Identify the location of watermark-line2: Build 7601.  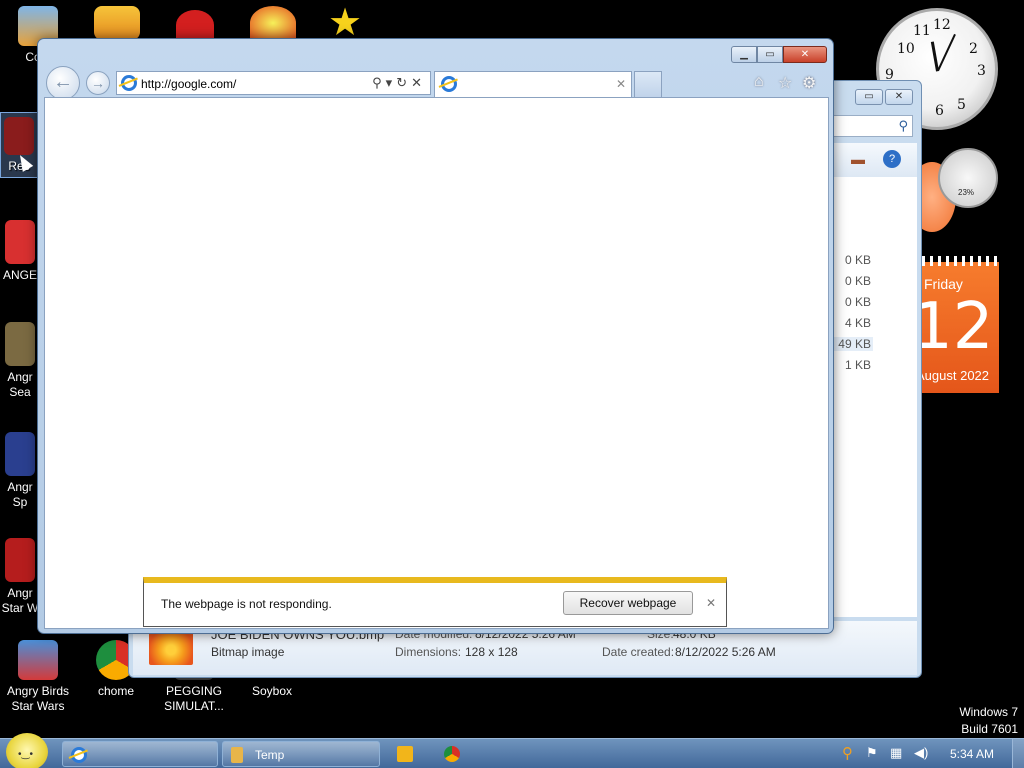
(989, 729).